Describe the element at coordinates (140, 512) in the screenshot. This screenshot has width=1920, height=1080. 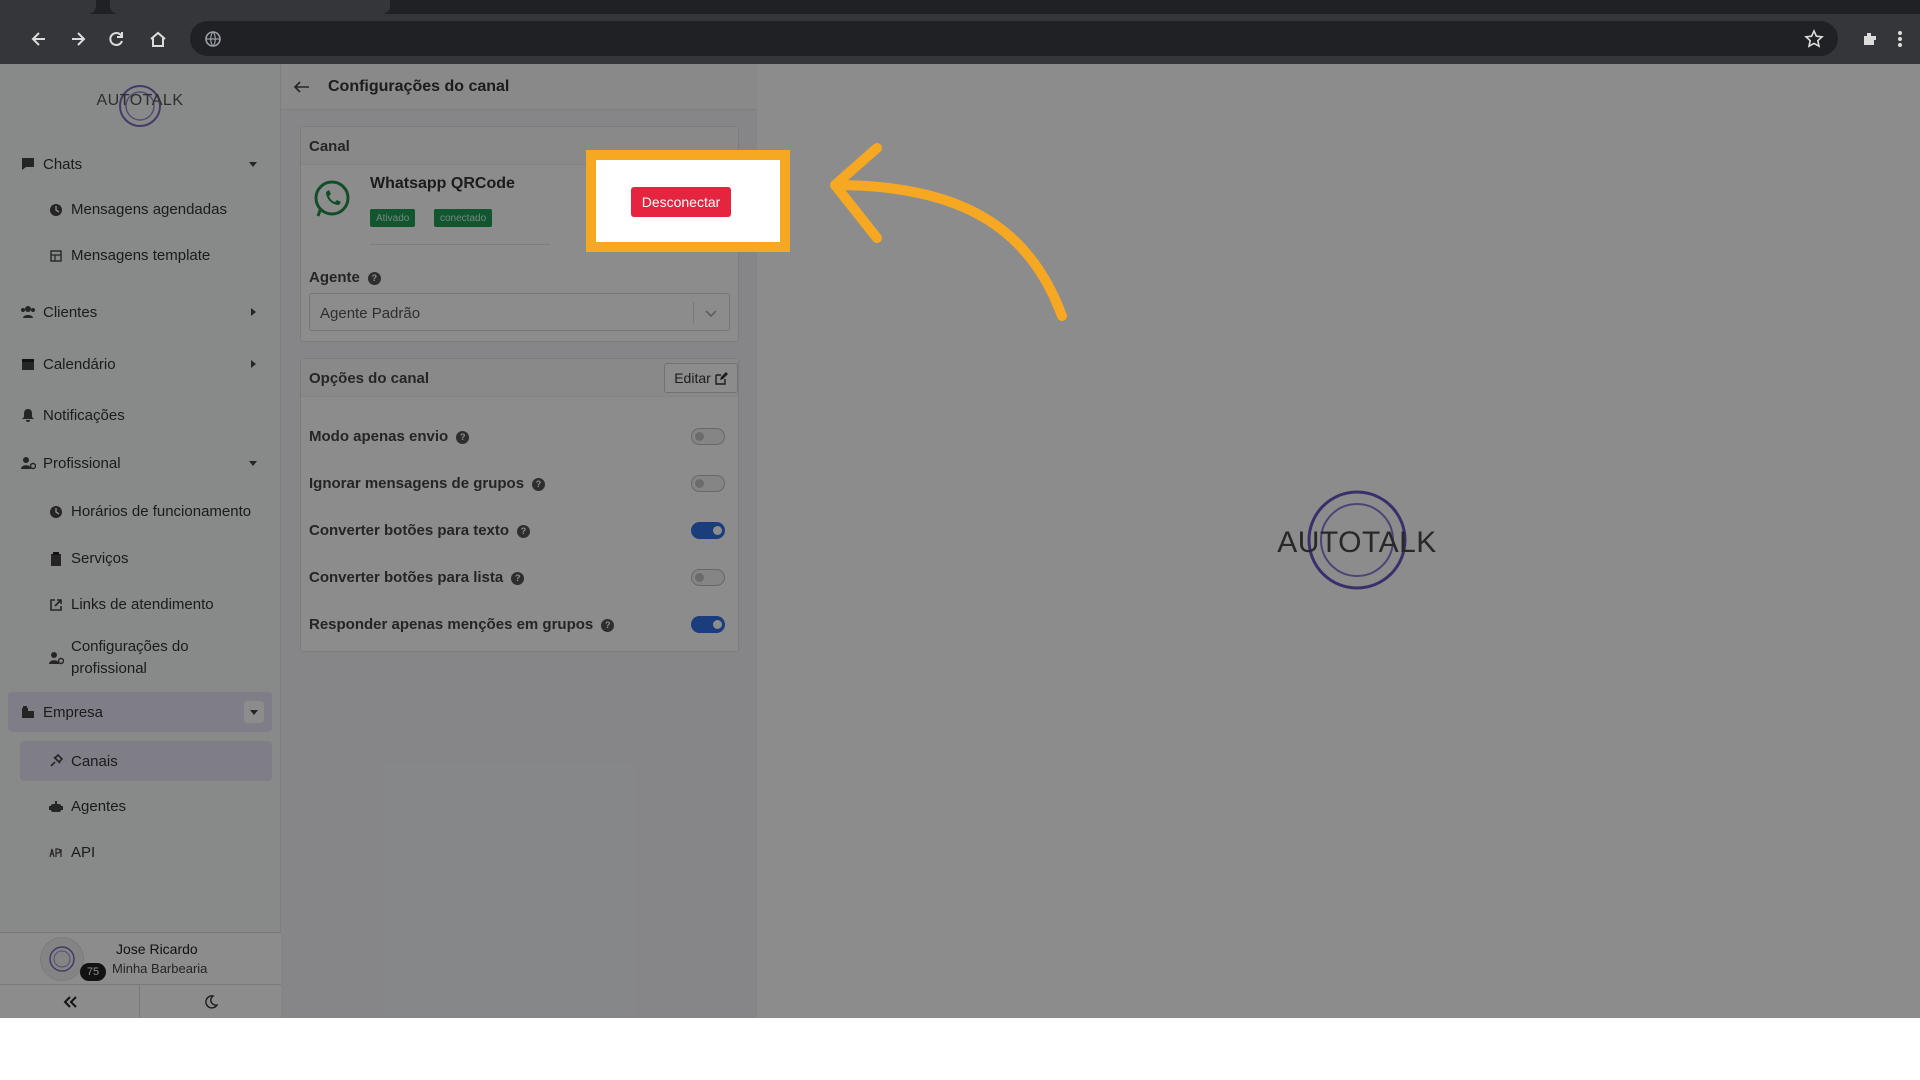
I see `sidebar-item-horarios: Horários de funcionamento` at that location.